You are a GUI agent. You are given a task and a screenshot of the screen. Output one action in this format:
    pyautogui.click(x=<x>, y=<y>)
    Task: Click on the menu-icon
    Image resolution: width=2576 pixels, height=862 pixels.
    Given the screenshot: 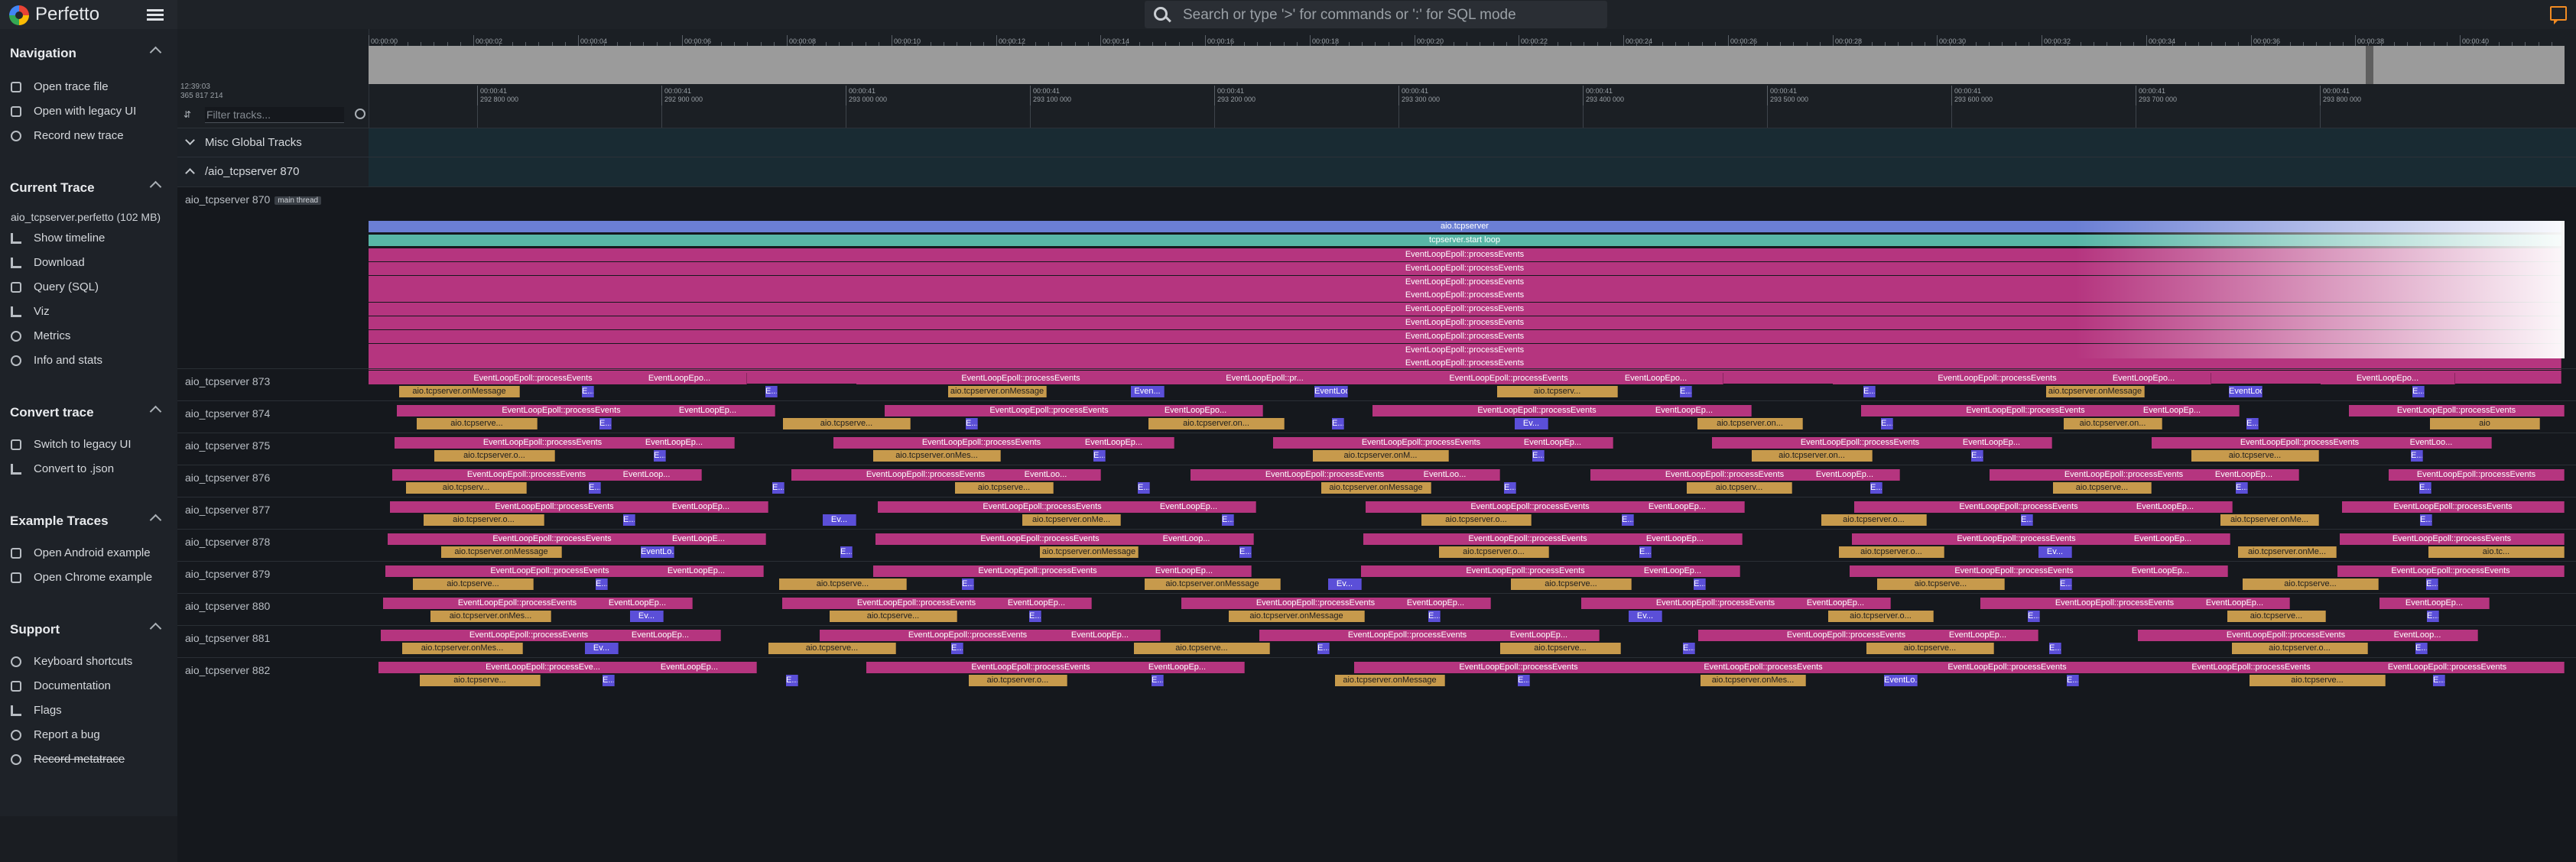 What is the action you would take?
    pyautogui.click(x=155, y=14)
    